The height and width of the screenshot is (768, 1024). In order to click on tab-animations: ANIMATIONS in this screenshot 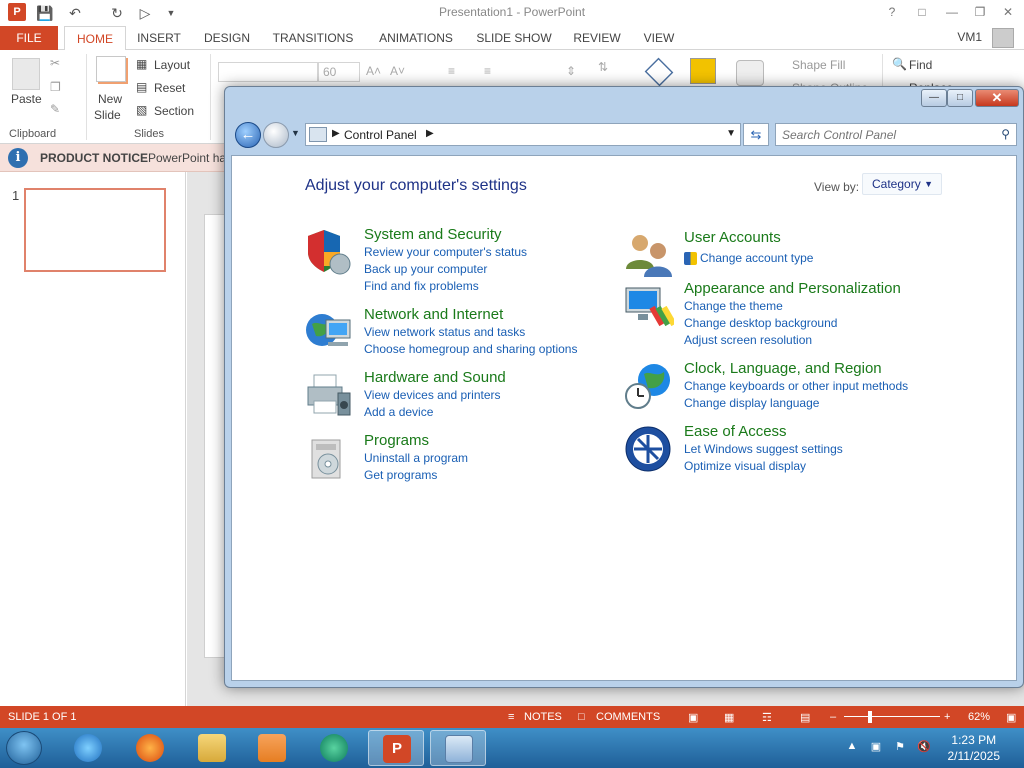, I will do `click(416, 38)`.